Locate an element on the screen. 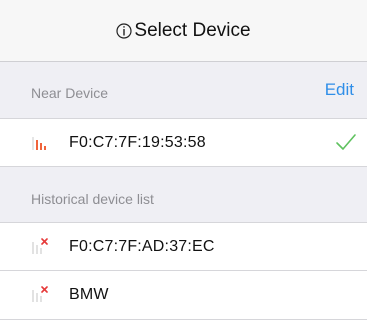  signal-weak-icon is located at coordinates (39, 143).